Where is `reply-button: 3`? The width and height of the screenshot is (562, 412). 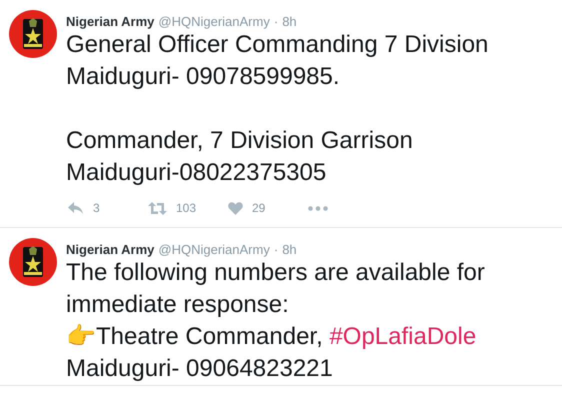 reply-button: 3 is located at coordinates (108, 208).